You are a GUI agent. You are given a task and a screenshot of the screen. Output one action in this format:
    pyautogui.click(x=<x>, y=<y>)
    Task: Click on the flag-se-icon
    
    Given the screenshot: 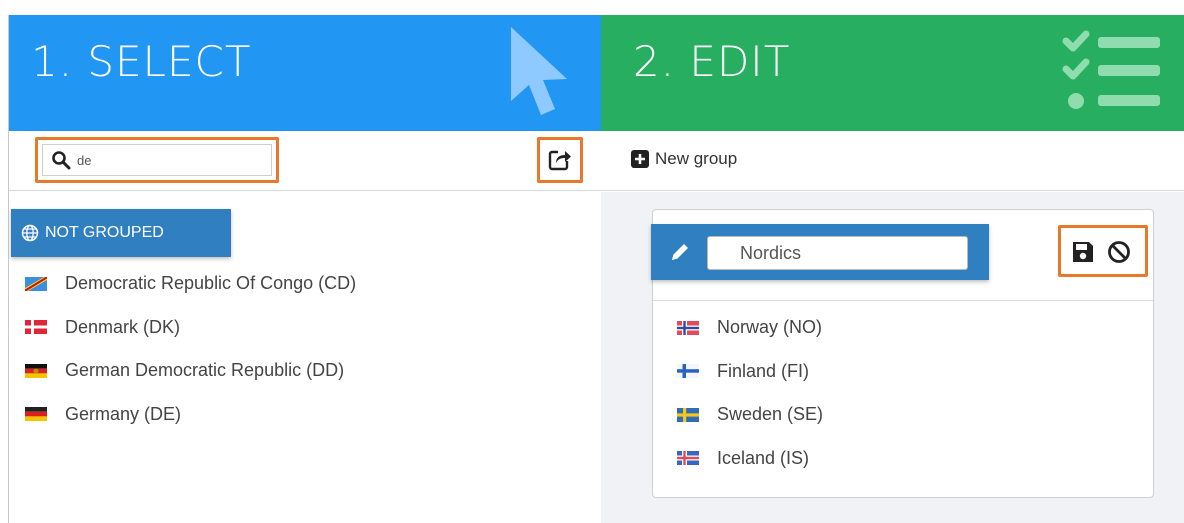 What is the action you would take?
    pyautogui.click(x=688, y=414)
    